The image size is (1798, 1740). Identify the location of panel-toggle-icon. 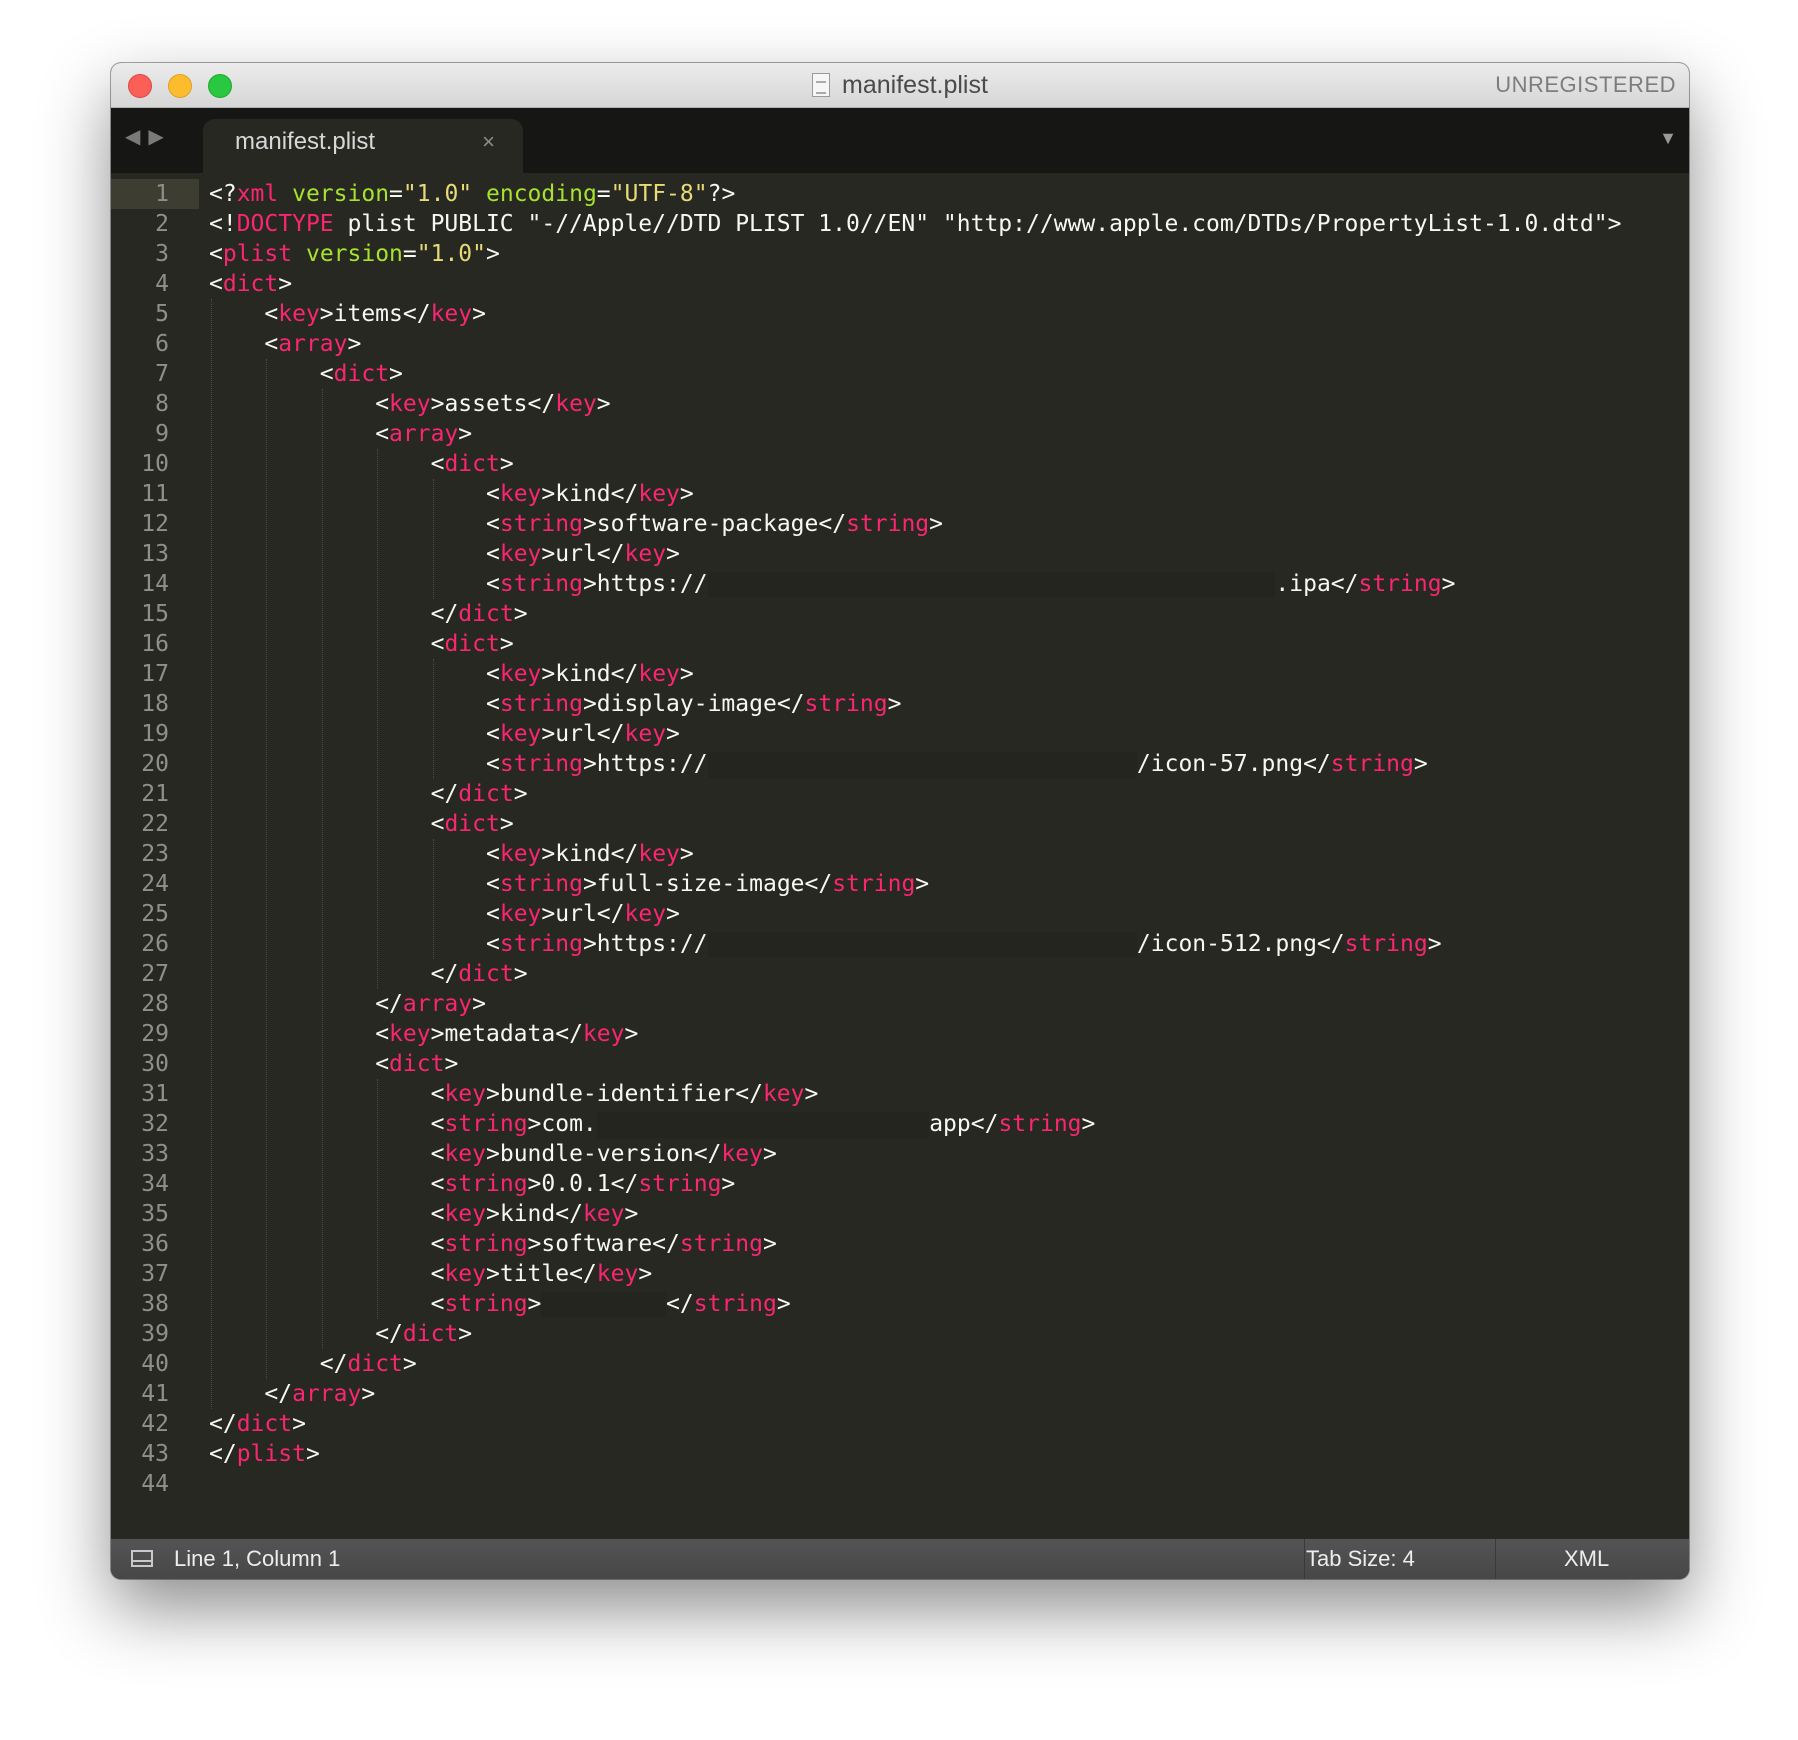
(142, 1558).